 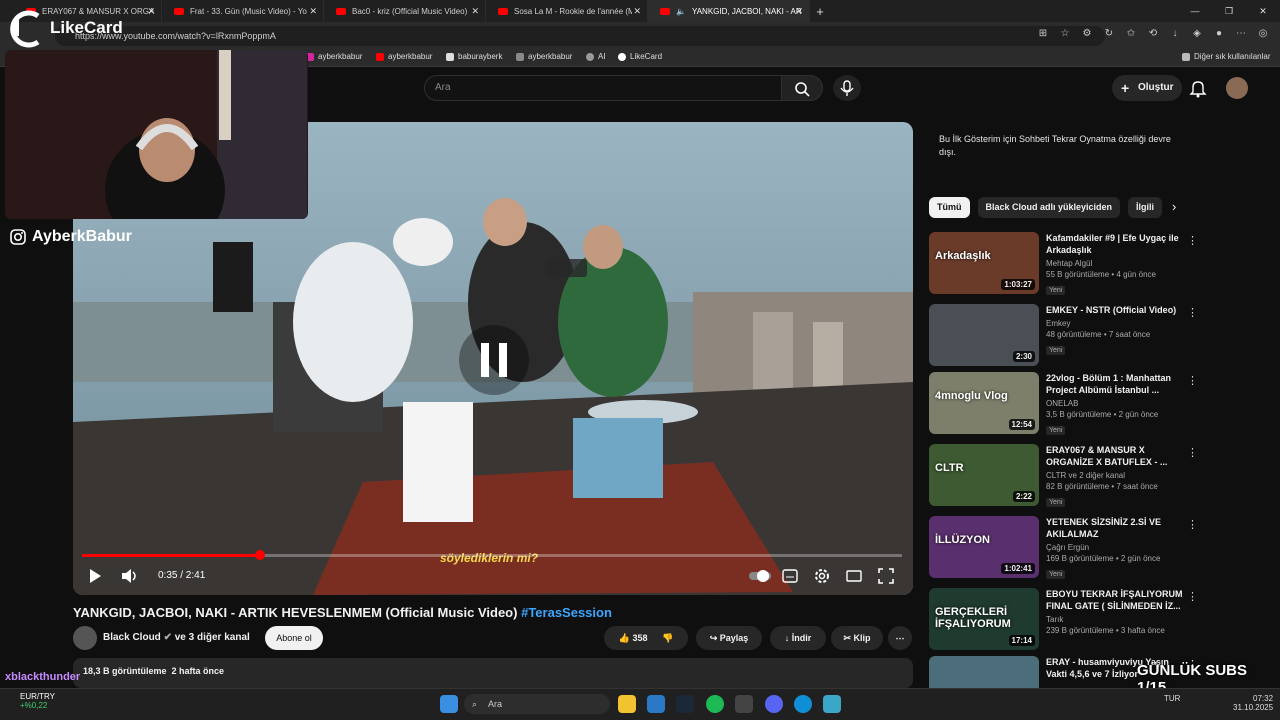 I want to click on browser-tab: Frat - 33. Gün (Music Video) - Yo ✕, so click(x=243, y=11).